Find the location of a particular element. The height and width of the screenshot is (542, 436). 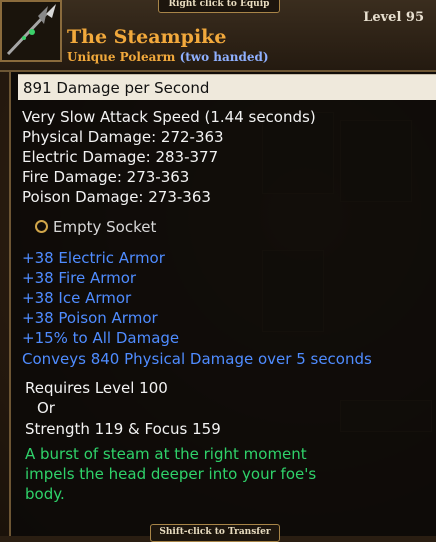

stat-line: Electric Damage: 283-377 is located at coordinates (120, 157).